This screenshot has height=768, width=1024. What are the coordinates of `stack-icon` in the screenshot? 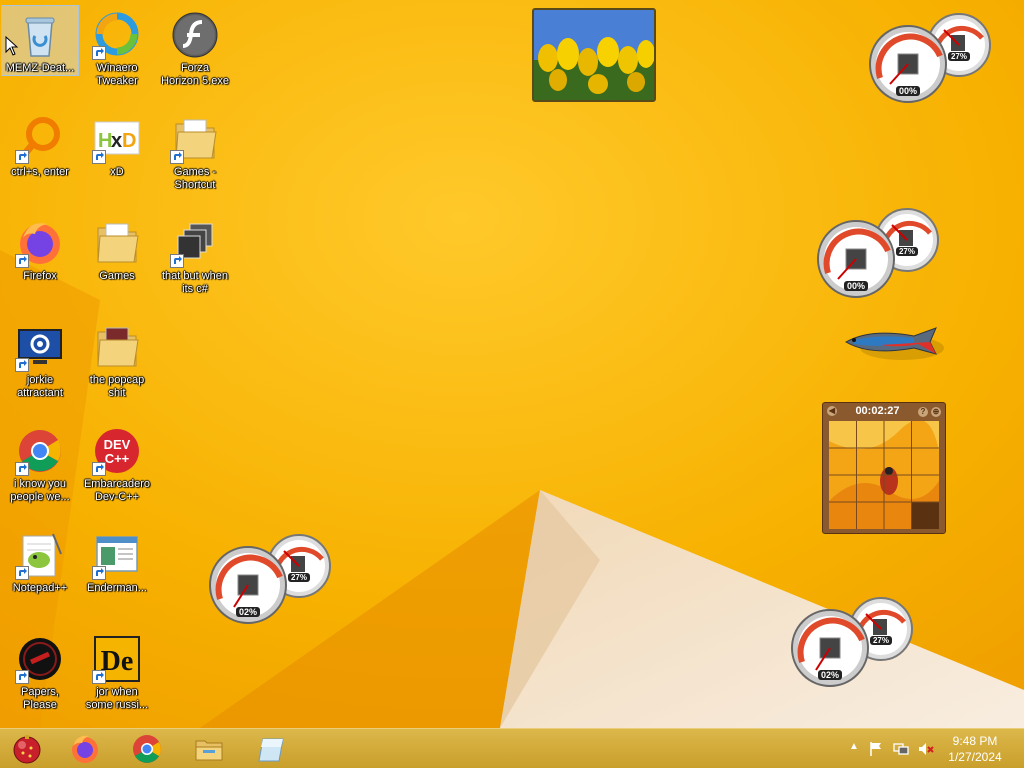 It's located at (195, 243).